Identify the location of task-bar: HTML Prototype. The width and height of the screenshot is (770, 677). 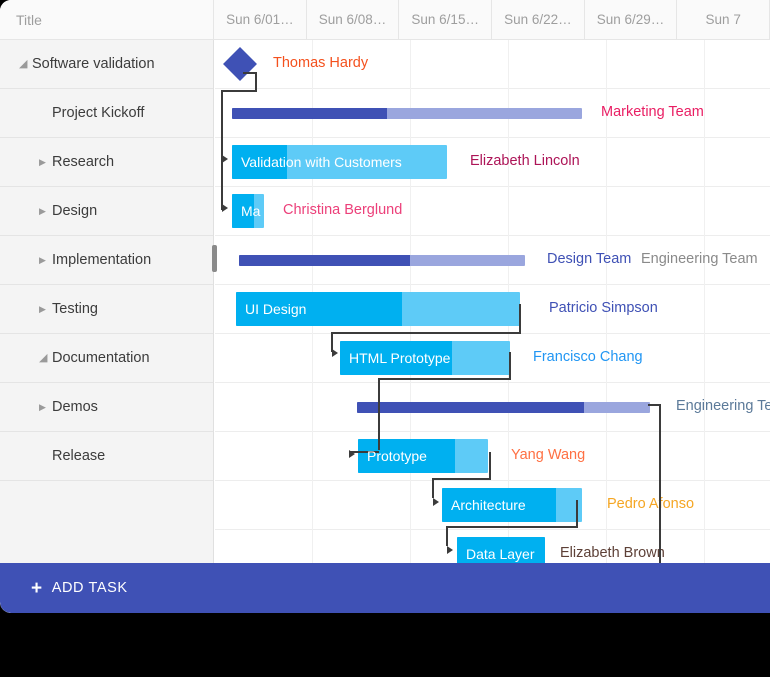
(425, 358).